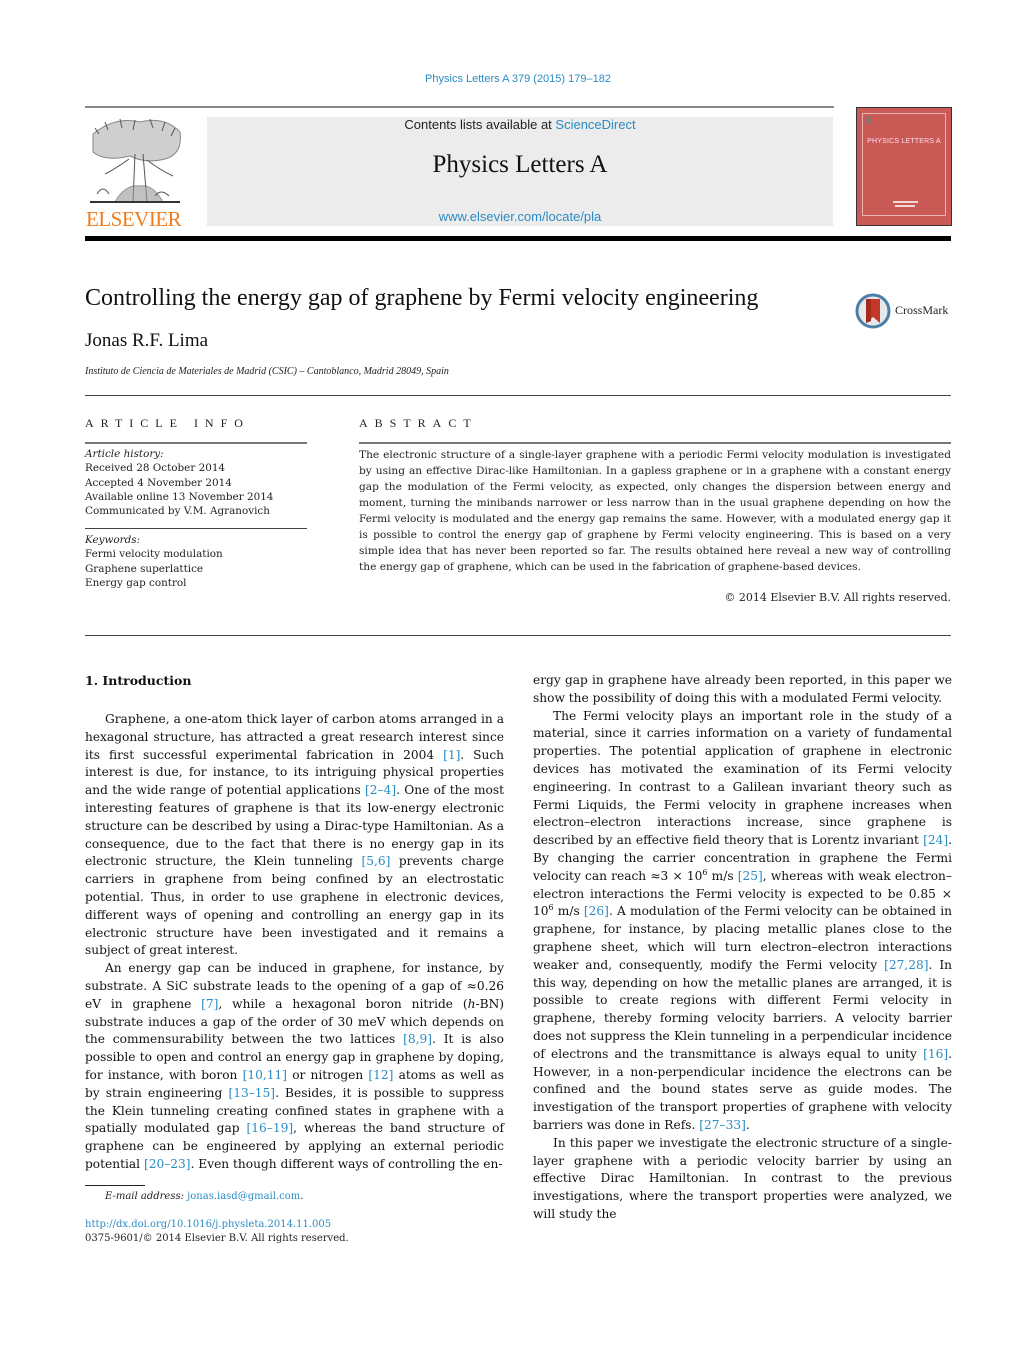  Describe the element at coordinates (722, 1125) in the screenshot. I see `citation-link: [27–33]` at that location.